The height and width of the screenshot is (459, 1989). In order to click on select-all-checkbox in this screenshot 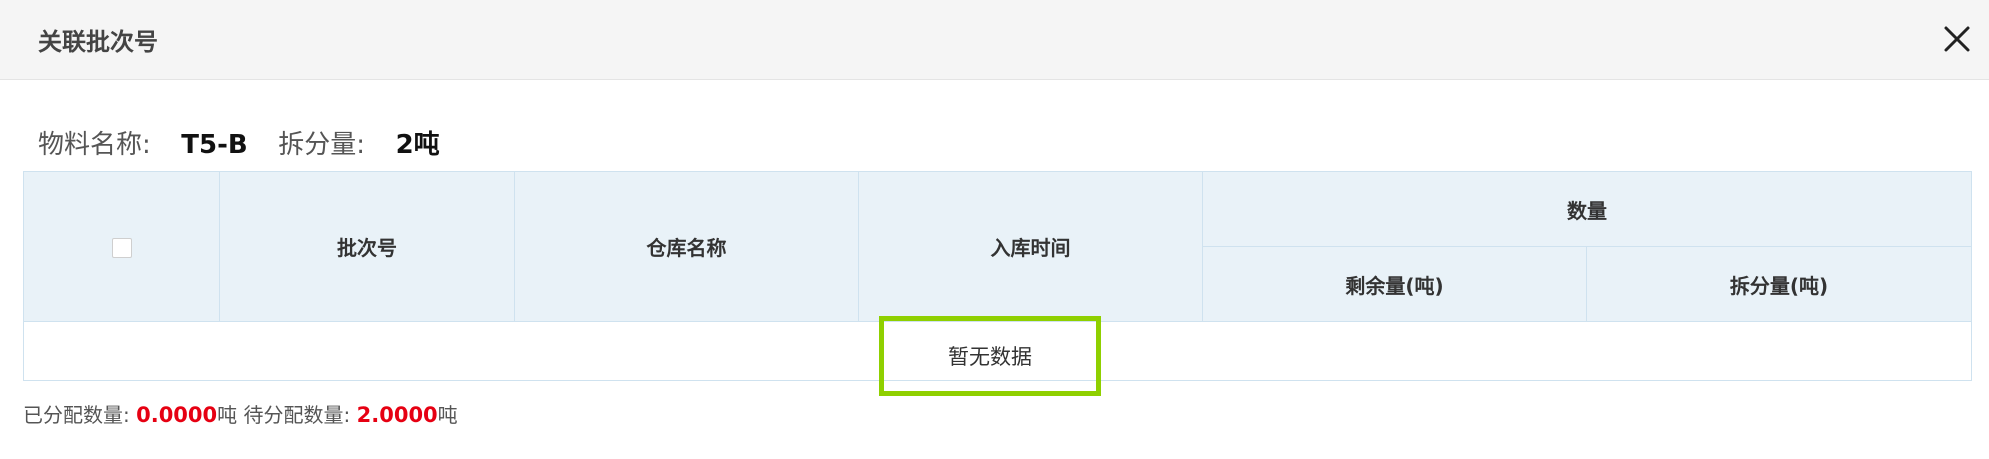, I will do `click(121, 248)`.